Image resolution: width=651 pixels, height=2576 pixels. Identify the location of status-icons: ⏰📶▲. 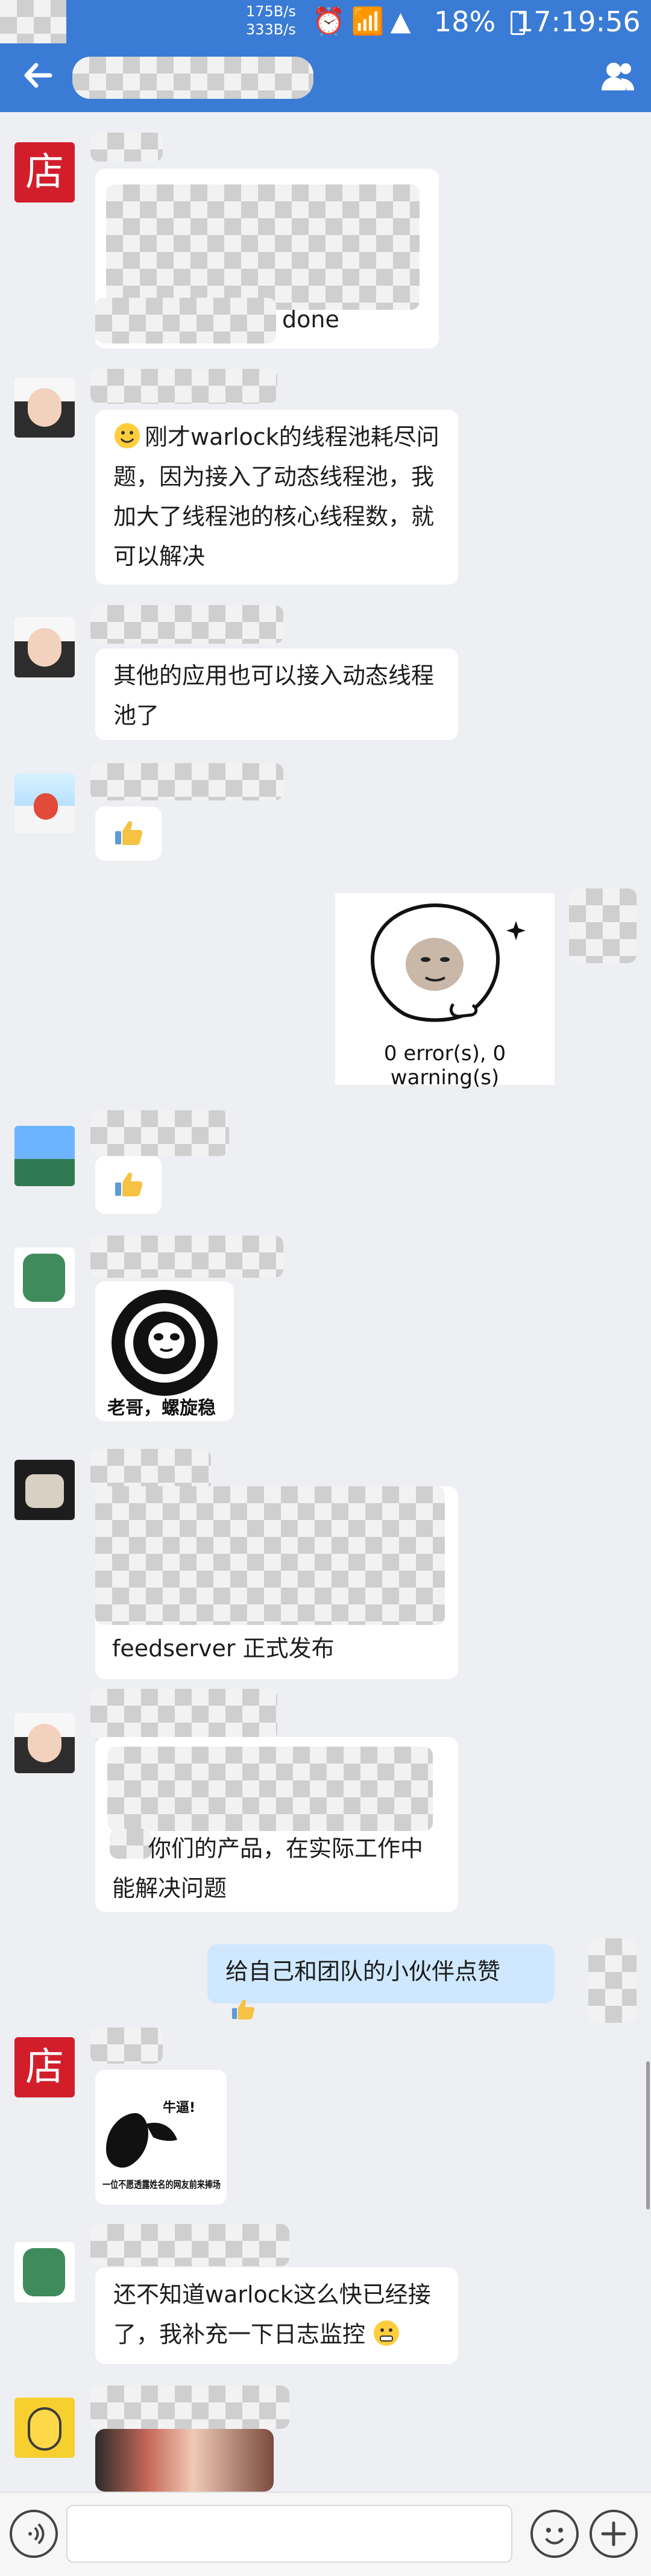
(364, 21).